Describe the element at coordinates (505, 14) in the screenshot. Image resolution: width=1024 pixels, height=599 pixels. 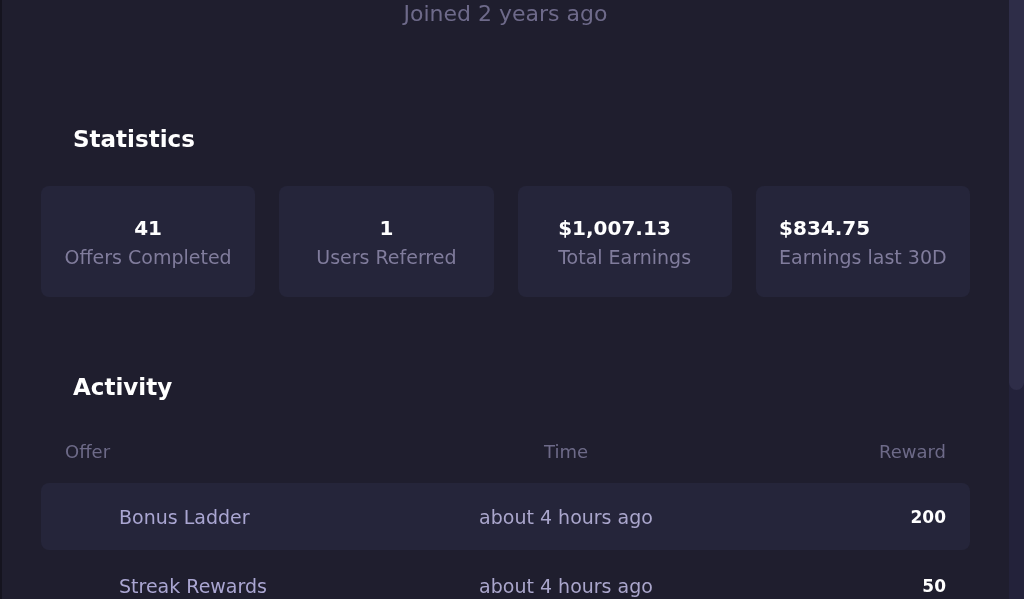
I see `joined-text: Joined 2 years ago` at that location.